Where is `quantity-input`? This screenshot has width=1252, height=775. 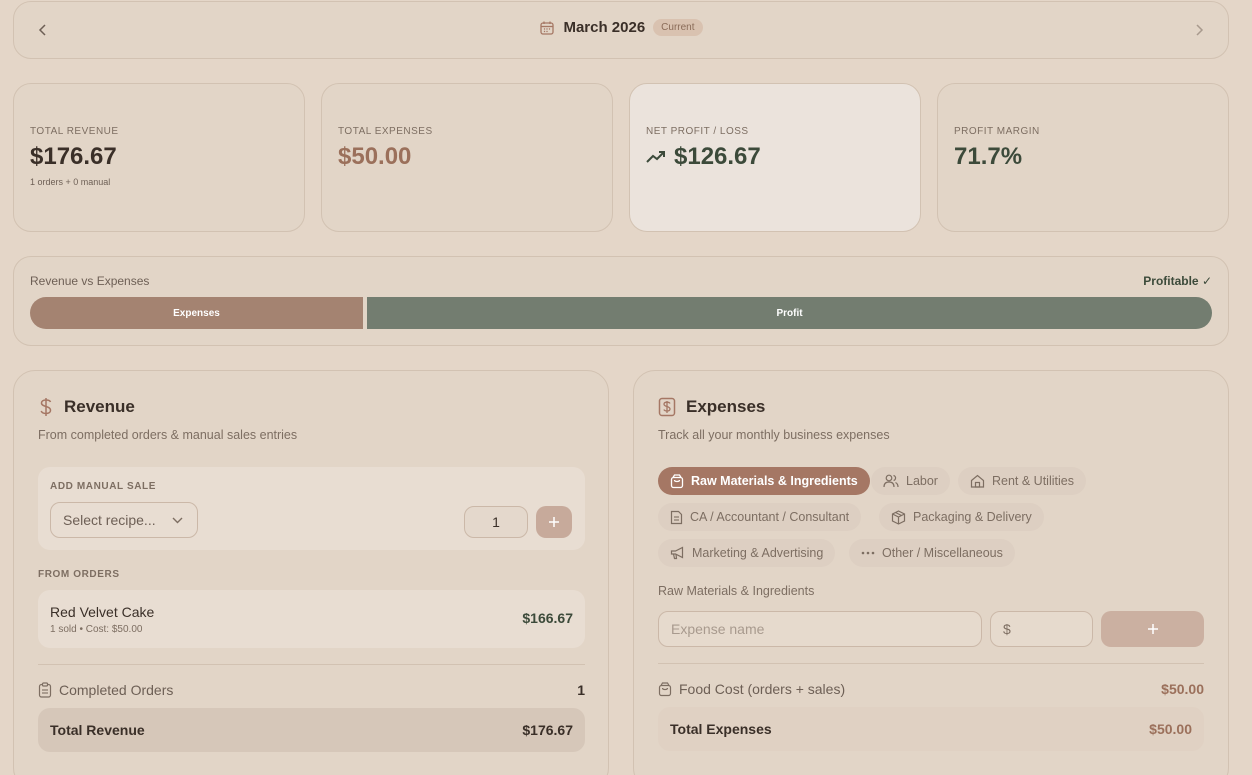 quantity-input is located at coordinates (496, 522).